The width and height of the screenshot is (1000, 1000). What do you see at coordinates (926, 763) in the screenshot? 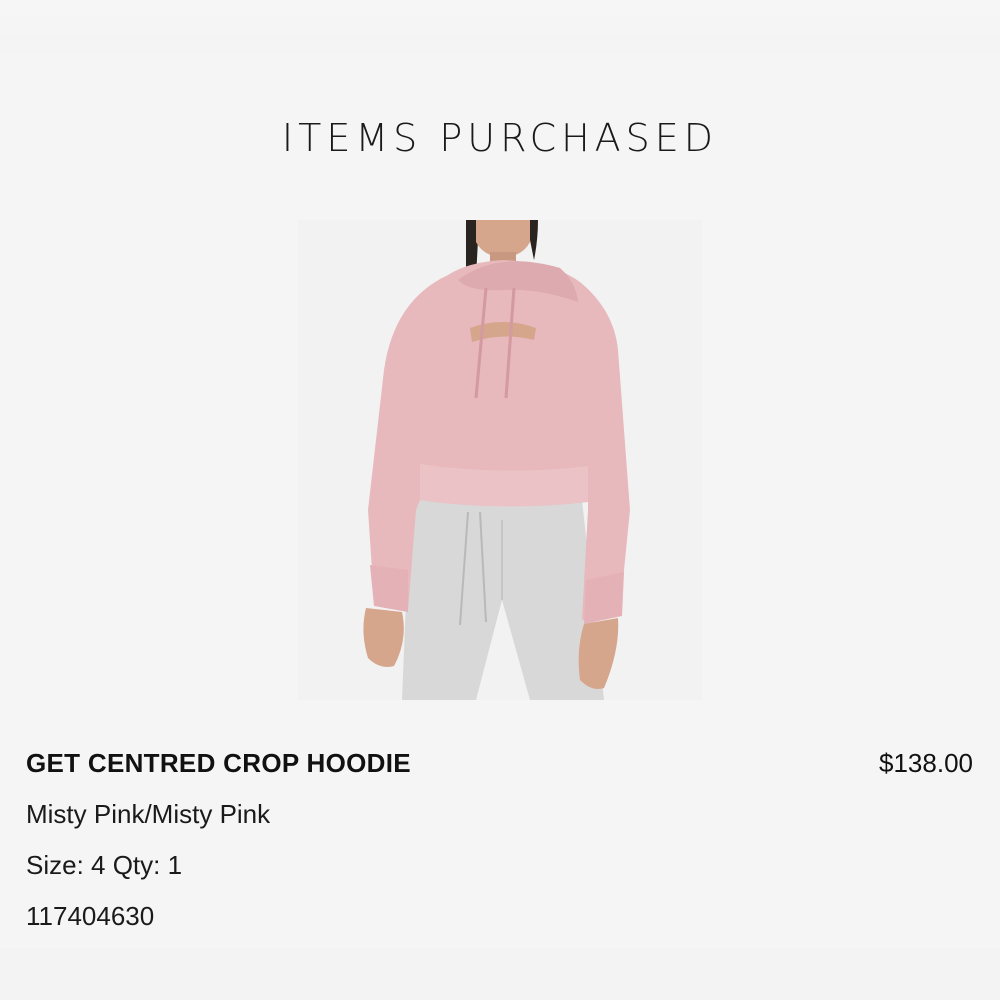
I see `product-price: $138.00` at bounding box center [926, 763].